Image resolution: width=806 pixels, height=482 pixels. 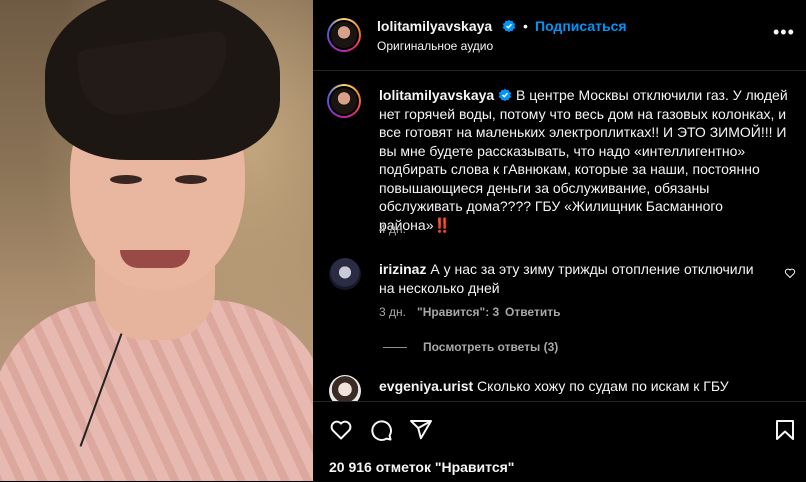 I want to click on reply-button: Ответить, so click(x=532, y=312).